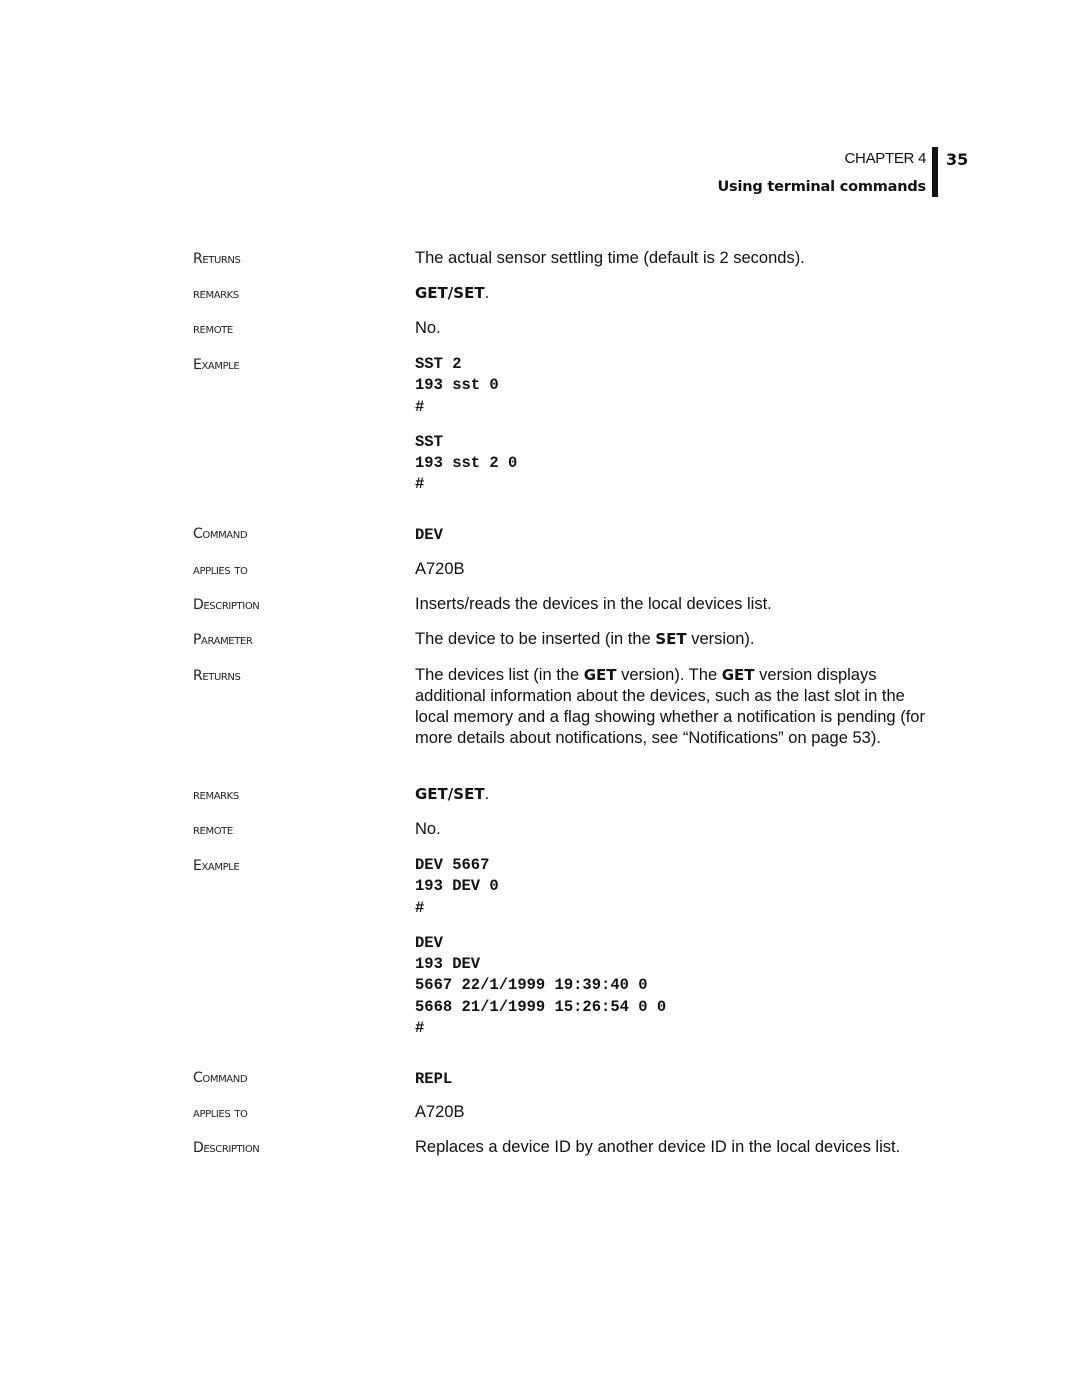  I want to click on code-example: SST 2 193 sst 0 #, so click(680, 386).